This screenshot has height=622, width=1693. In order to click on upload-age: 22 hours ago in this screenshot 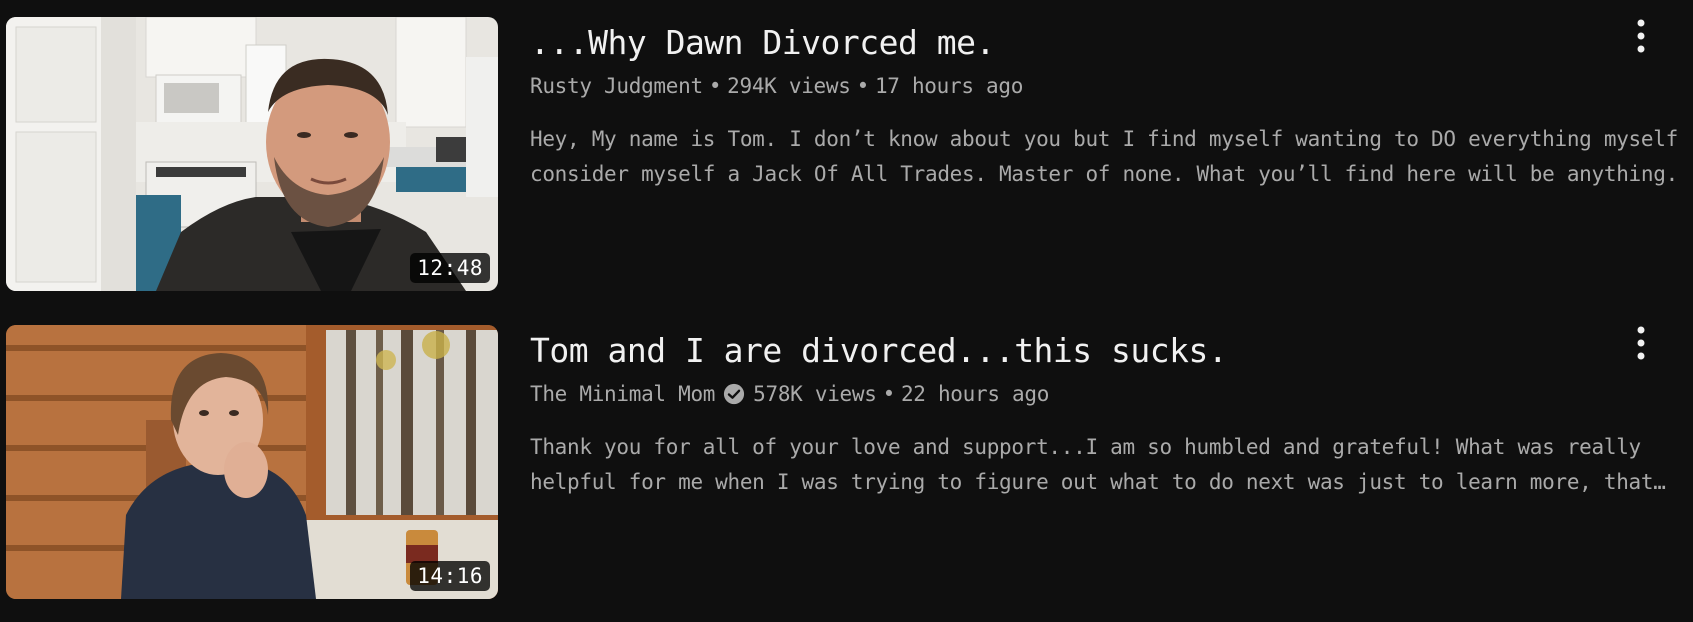, I will do `click(975, 394)`.